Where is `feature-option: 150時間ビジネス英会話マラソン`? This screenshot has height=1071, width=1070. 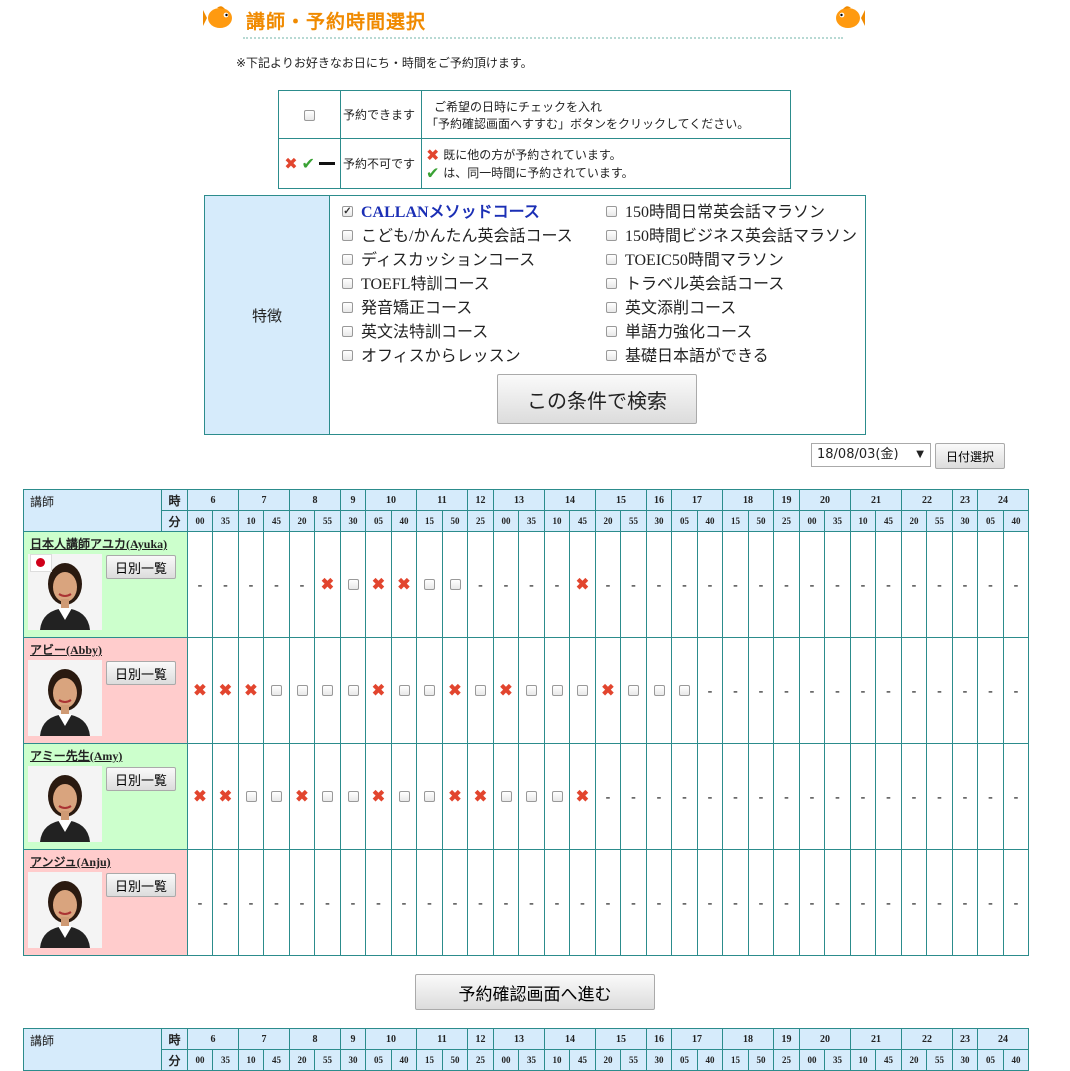
feature-option: 150時間ビジネス英会話マラソン is located at coordinates (731, 237).